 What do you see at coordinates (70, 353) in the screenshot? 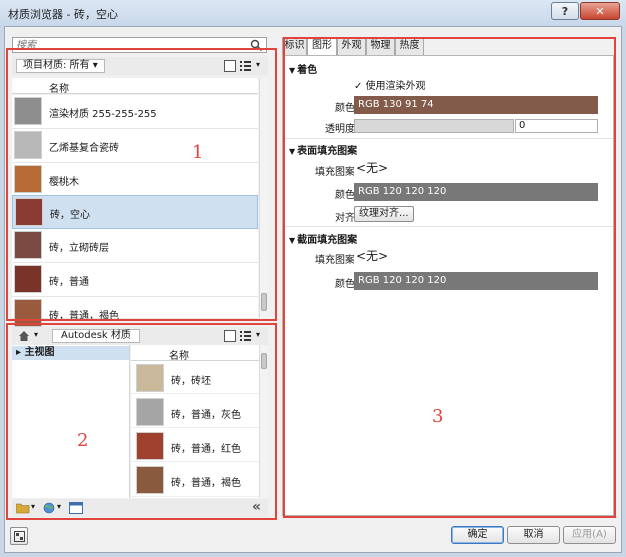
I see `tree-item-home: ▸ 主视图` at bounding box center [70, 353].